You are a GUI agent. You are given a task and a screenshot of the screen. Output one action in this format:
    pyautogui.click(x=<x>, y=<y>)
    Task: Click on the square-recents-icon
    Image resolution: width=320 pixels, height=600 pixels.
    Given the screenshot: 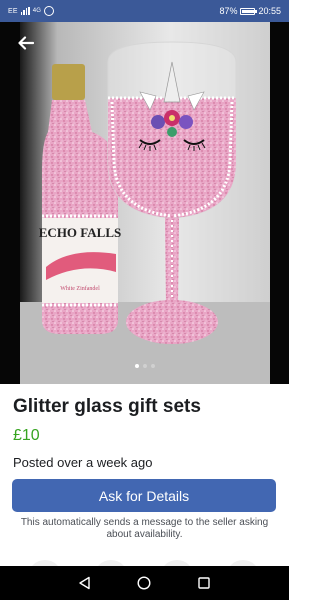 What is the action you would take?
    pyautogui.click(x=204, y=583)
    